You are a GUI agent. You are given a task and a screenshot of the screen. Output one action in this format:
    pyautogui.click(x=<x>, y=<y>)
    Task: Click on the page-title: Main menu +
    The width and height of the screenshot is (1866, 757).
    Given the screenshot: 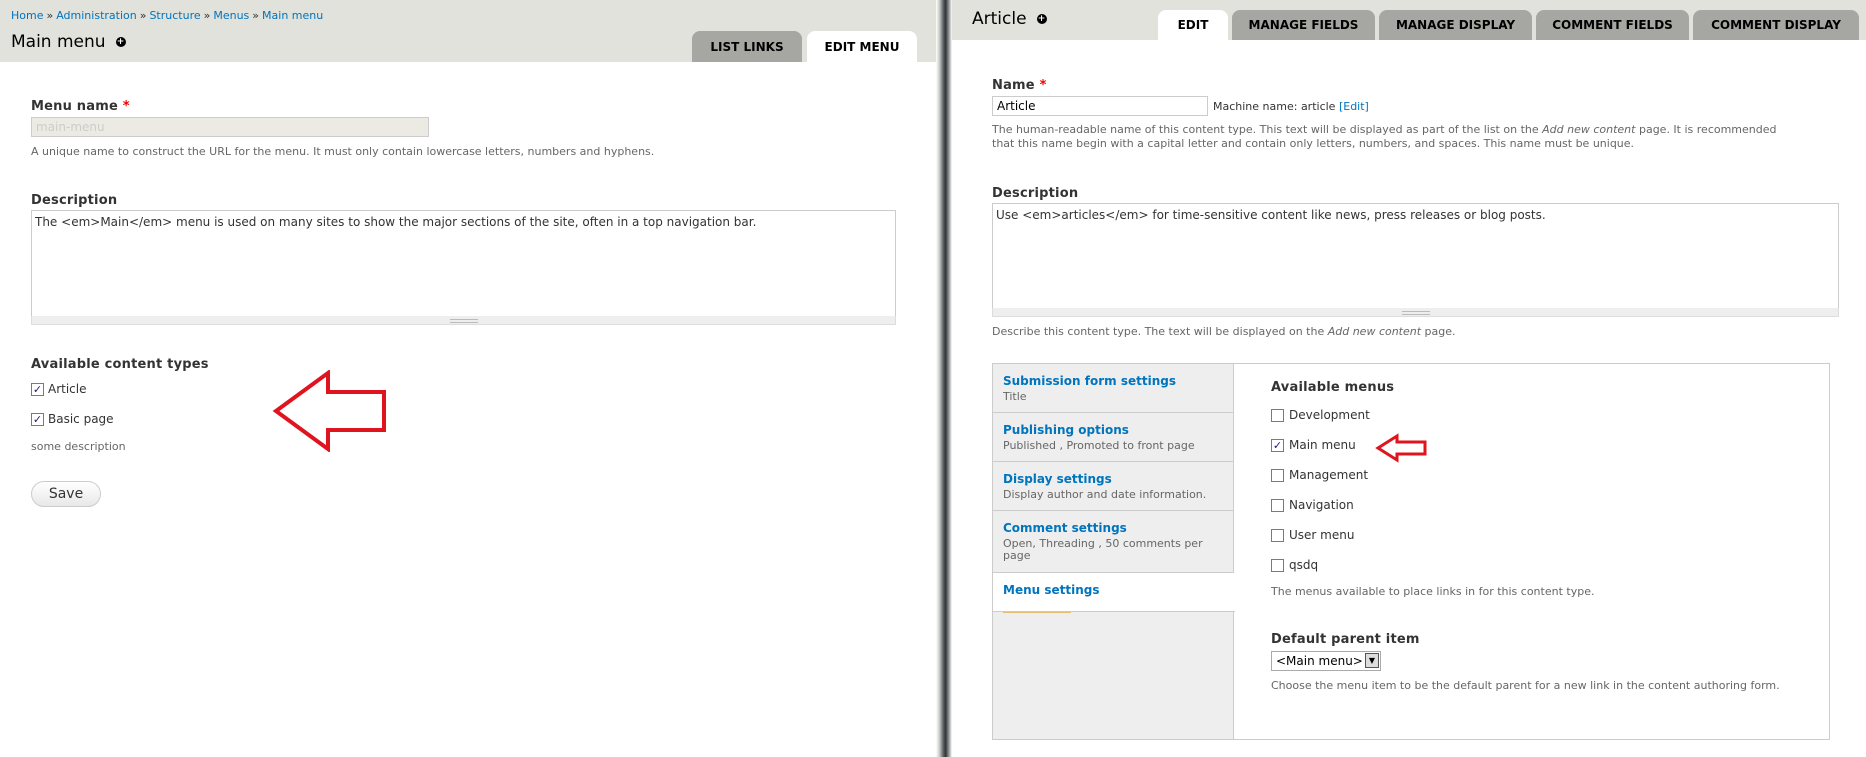 What is the action you would take?
    pyautogui.click(x=68, y=42)
    